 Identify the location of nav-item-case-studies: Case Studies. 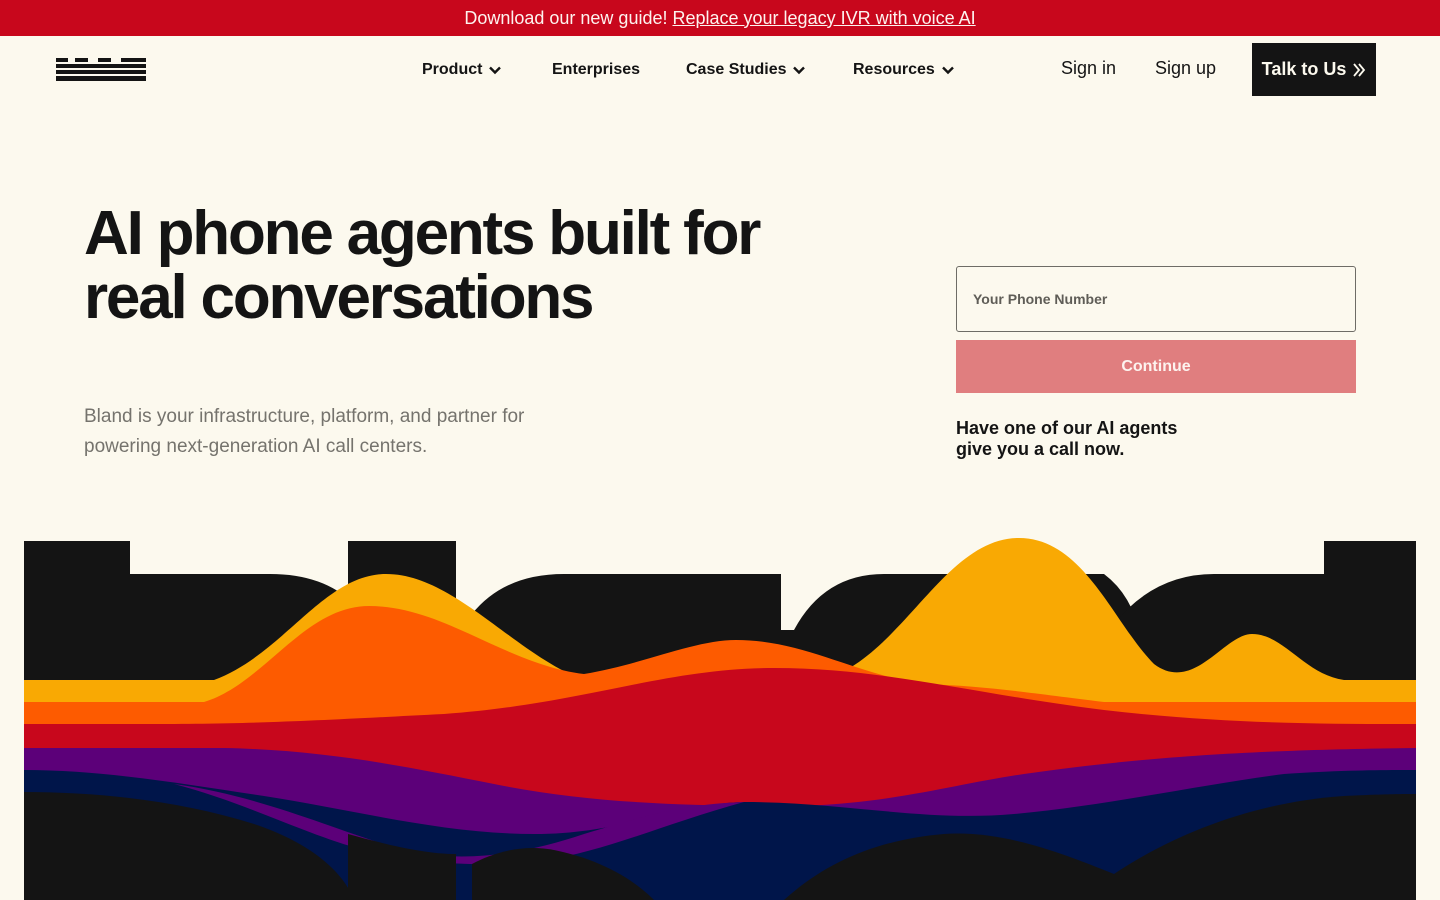
(746, 70).